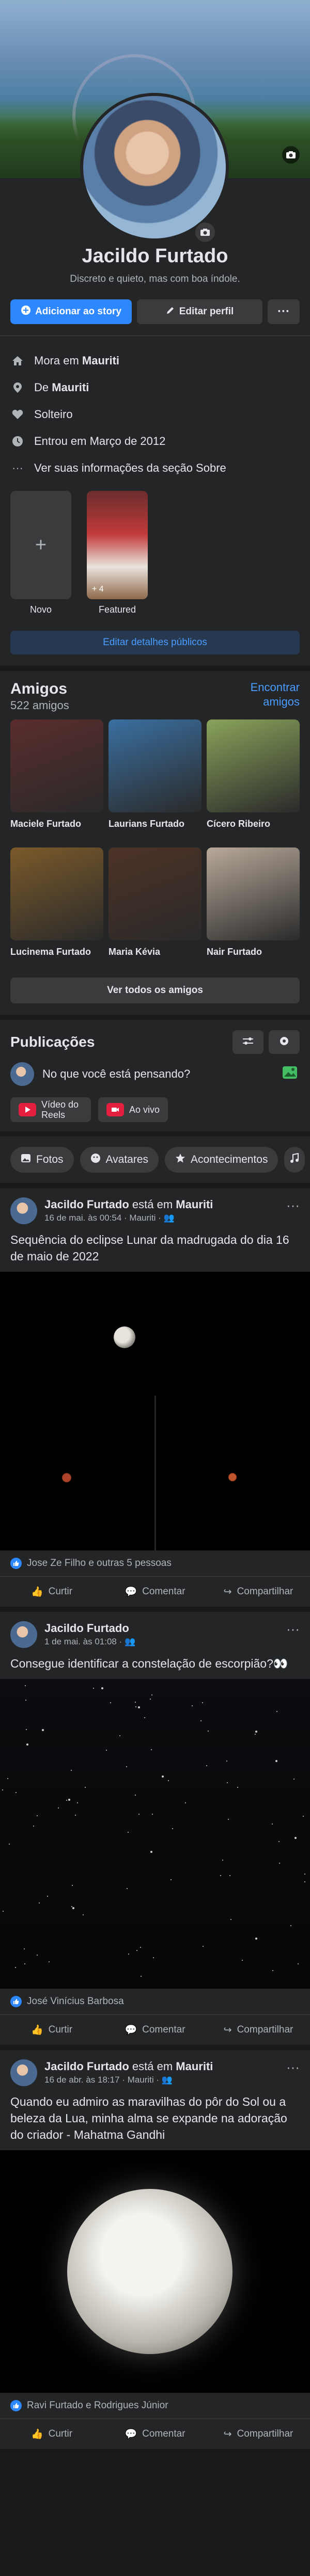 This screenshot has height=2576, width=310. I want to click on post-actions: 👍 Curtir 💬 Comentar ↪ Compartilhar, so click(155, 1592).